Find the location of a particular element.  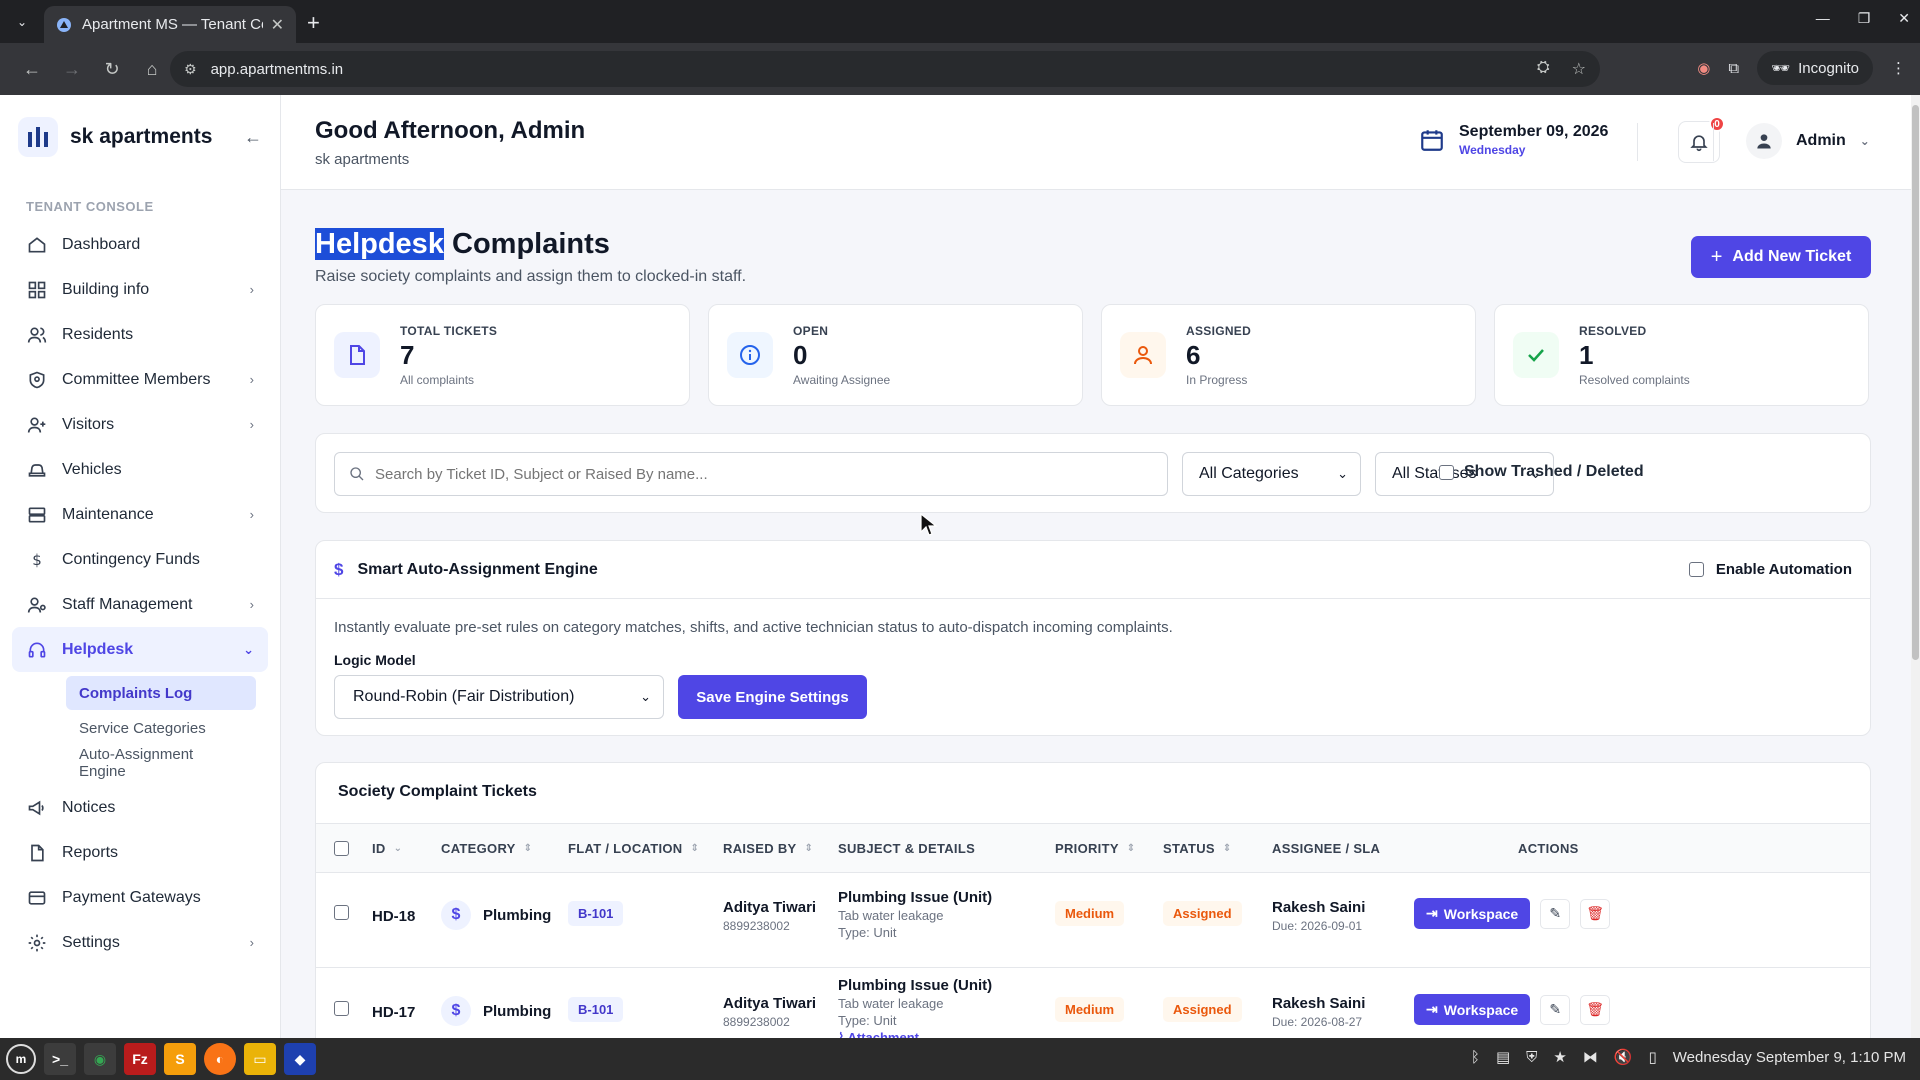

browser-menu-icon: ⋮ is located at coordinates (1898, 68).